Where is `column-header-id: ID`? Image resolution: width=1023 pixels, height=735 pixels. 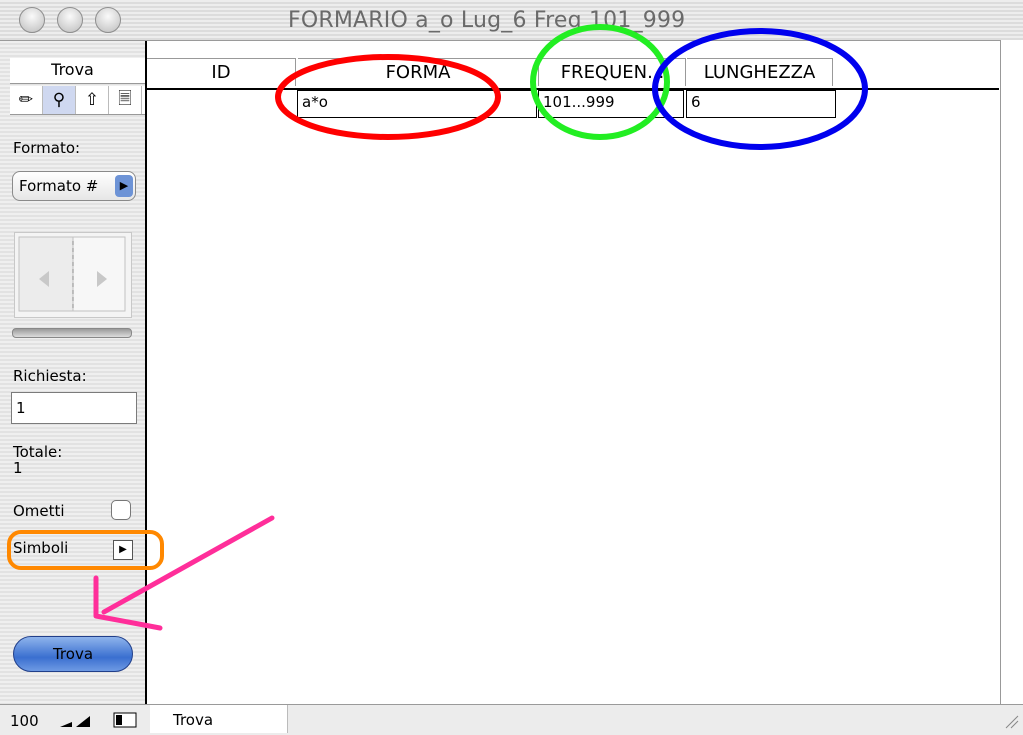
column-header-id: ID is located at coordinates (221, 72).